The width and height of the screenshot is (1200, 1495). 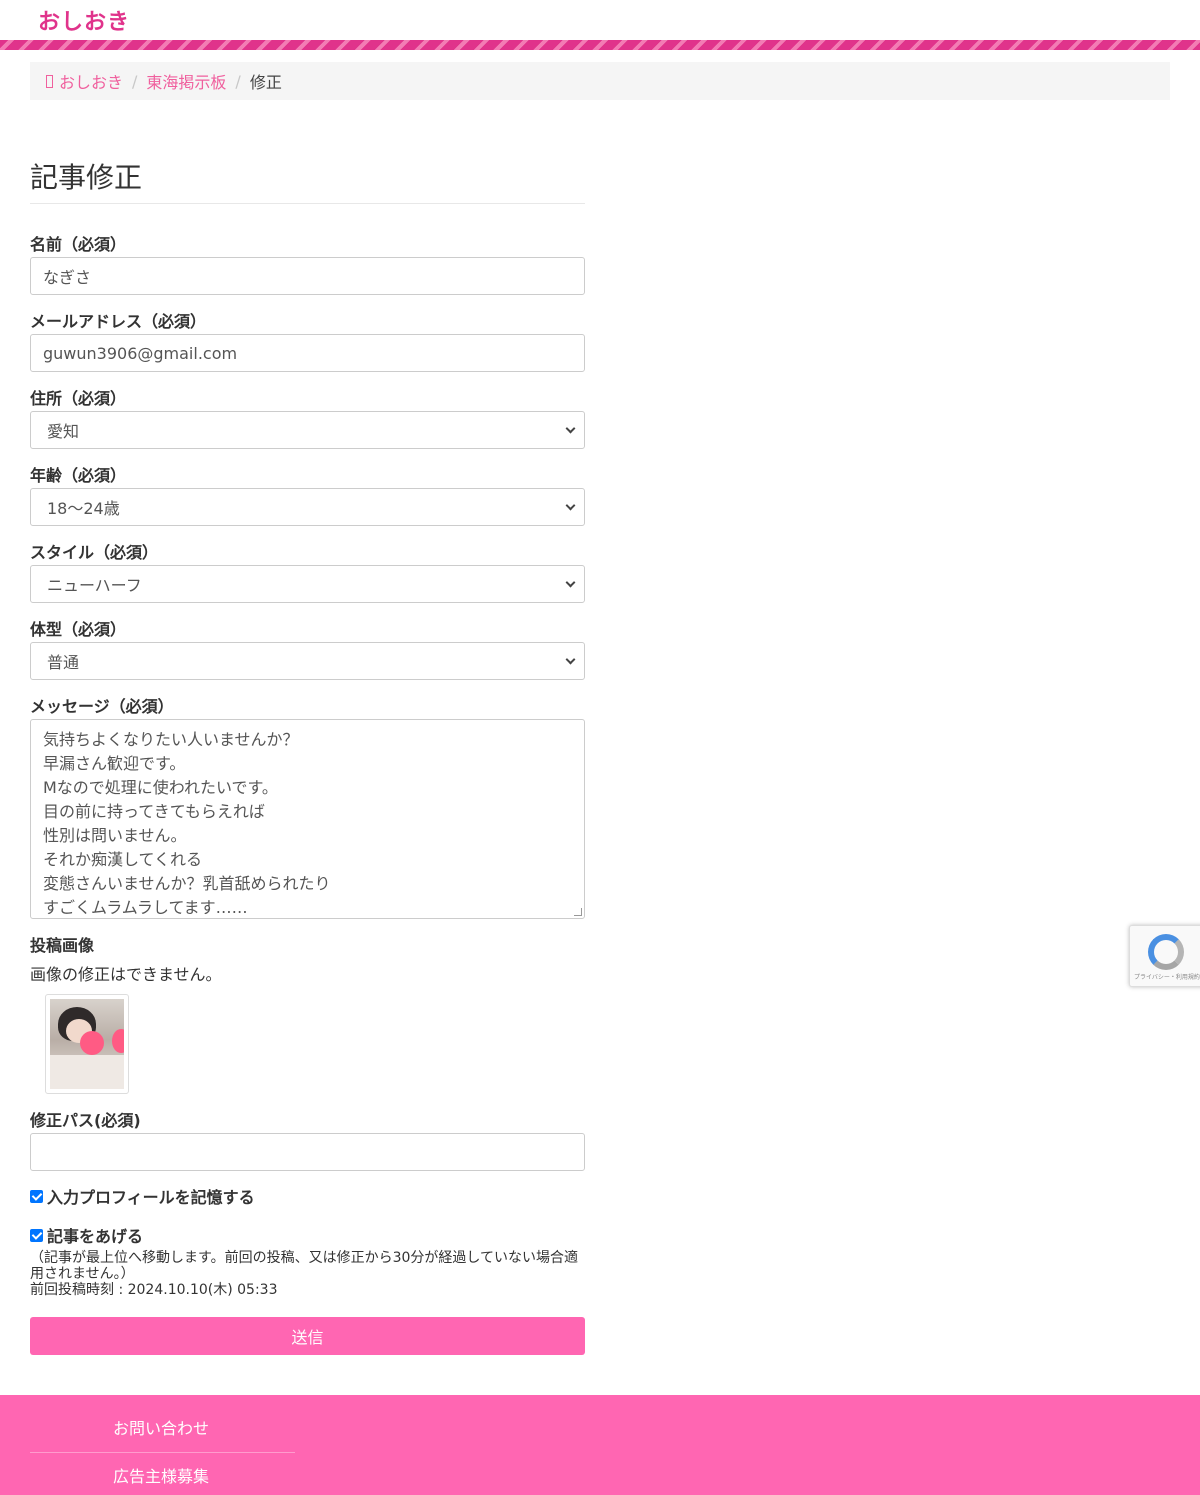 What do you see at coordinates (307, 430) in the screenshot?
I see `address-select: 愛知` at bounding box center [307, 430].